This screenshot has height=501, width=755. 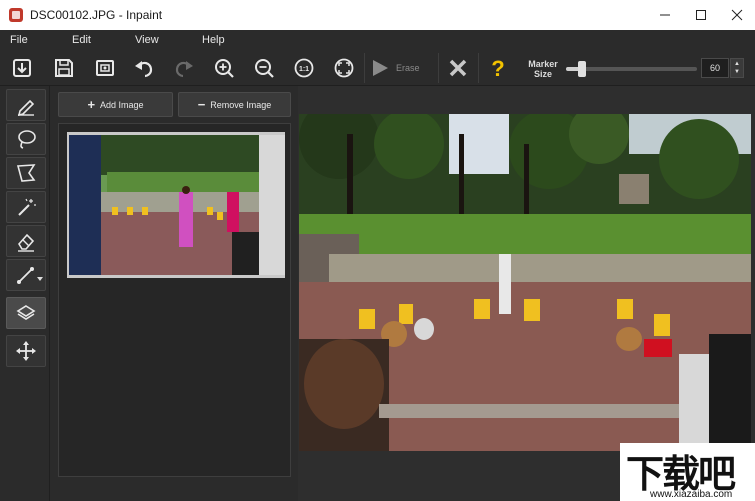 I want to click on minimize-icon, so click(x=665, y=15).